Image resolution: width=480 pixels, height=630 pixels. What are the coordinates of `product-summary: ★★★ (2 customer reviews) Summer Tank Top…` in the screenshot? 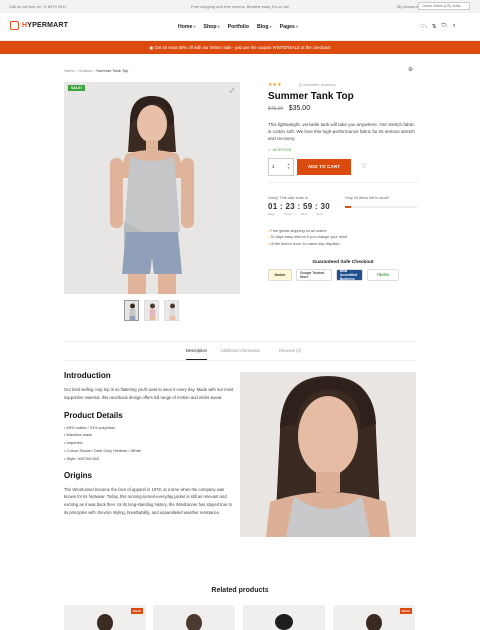 It's located at (343, 132).